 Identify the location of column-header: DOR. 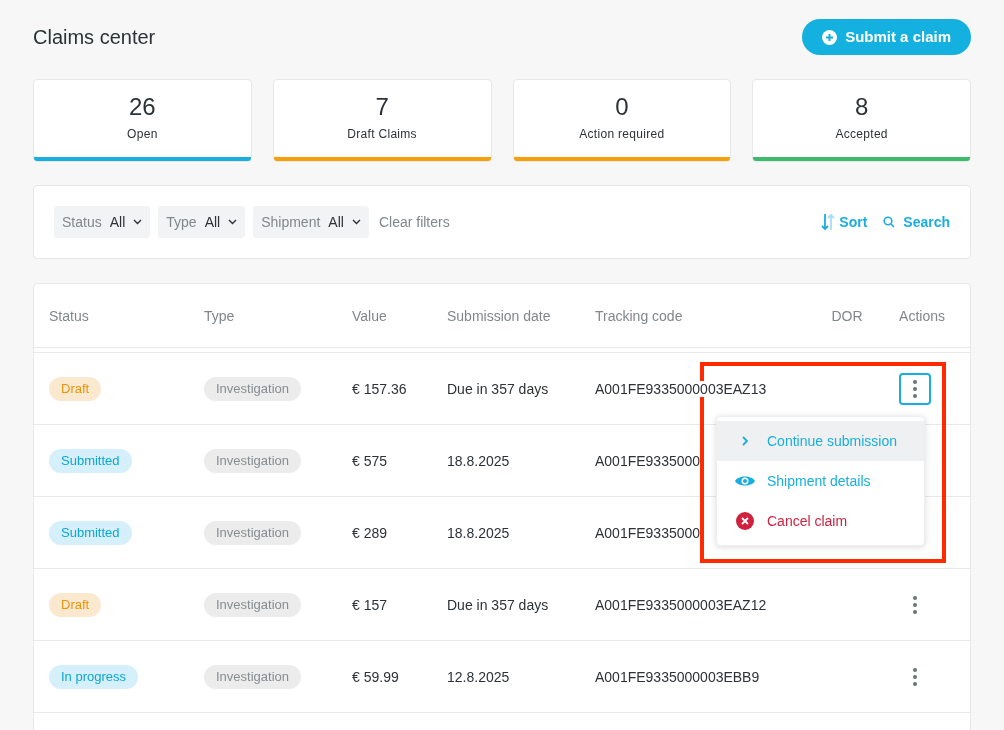
(847, 315).